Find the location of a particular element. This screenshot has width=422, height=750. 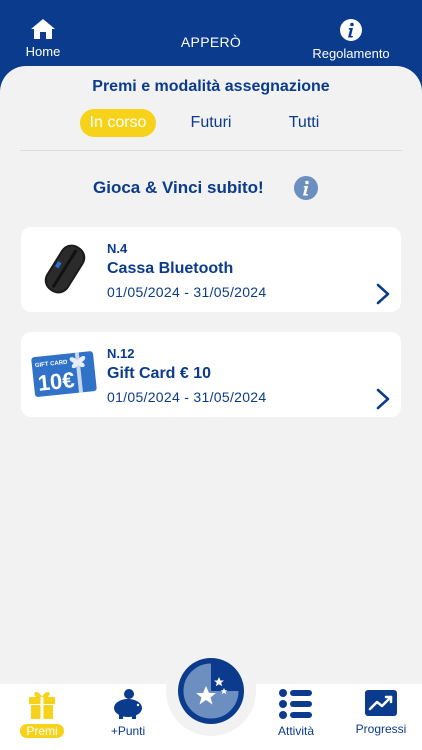

tab-futuri: Futuri is located at coordinates (211, 123).